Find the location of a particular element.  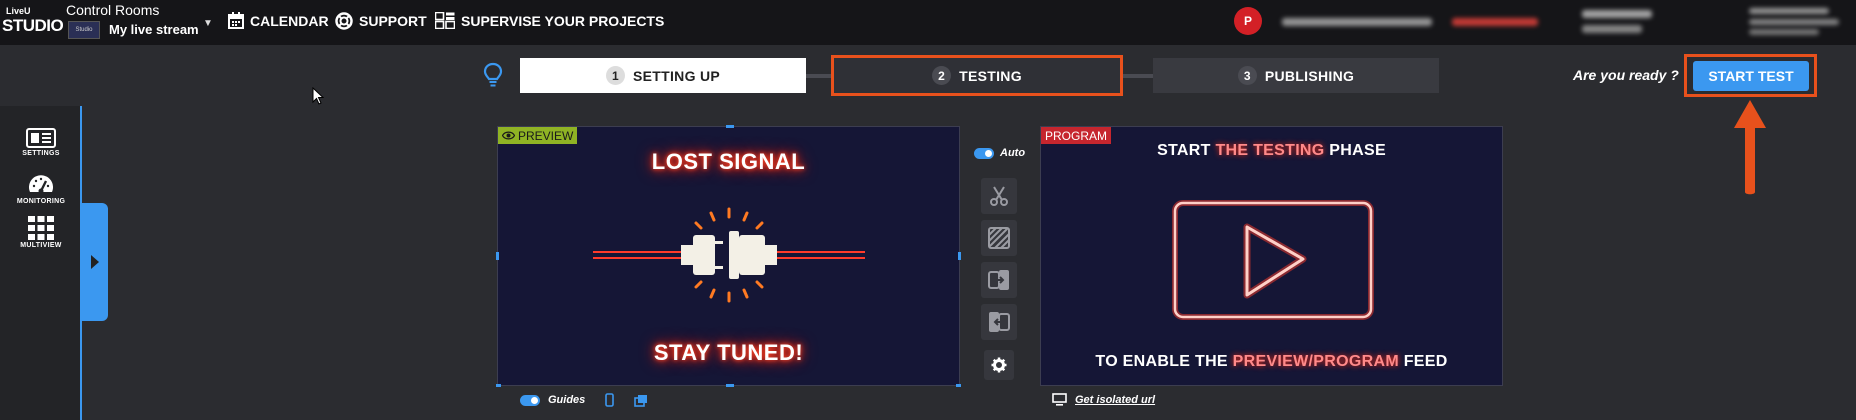

mobile-device-icon is located at coordinates (610, 400).